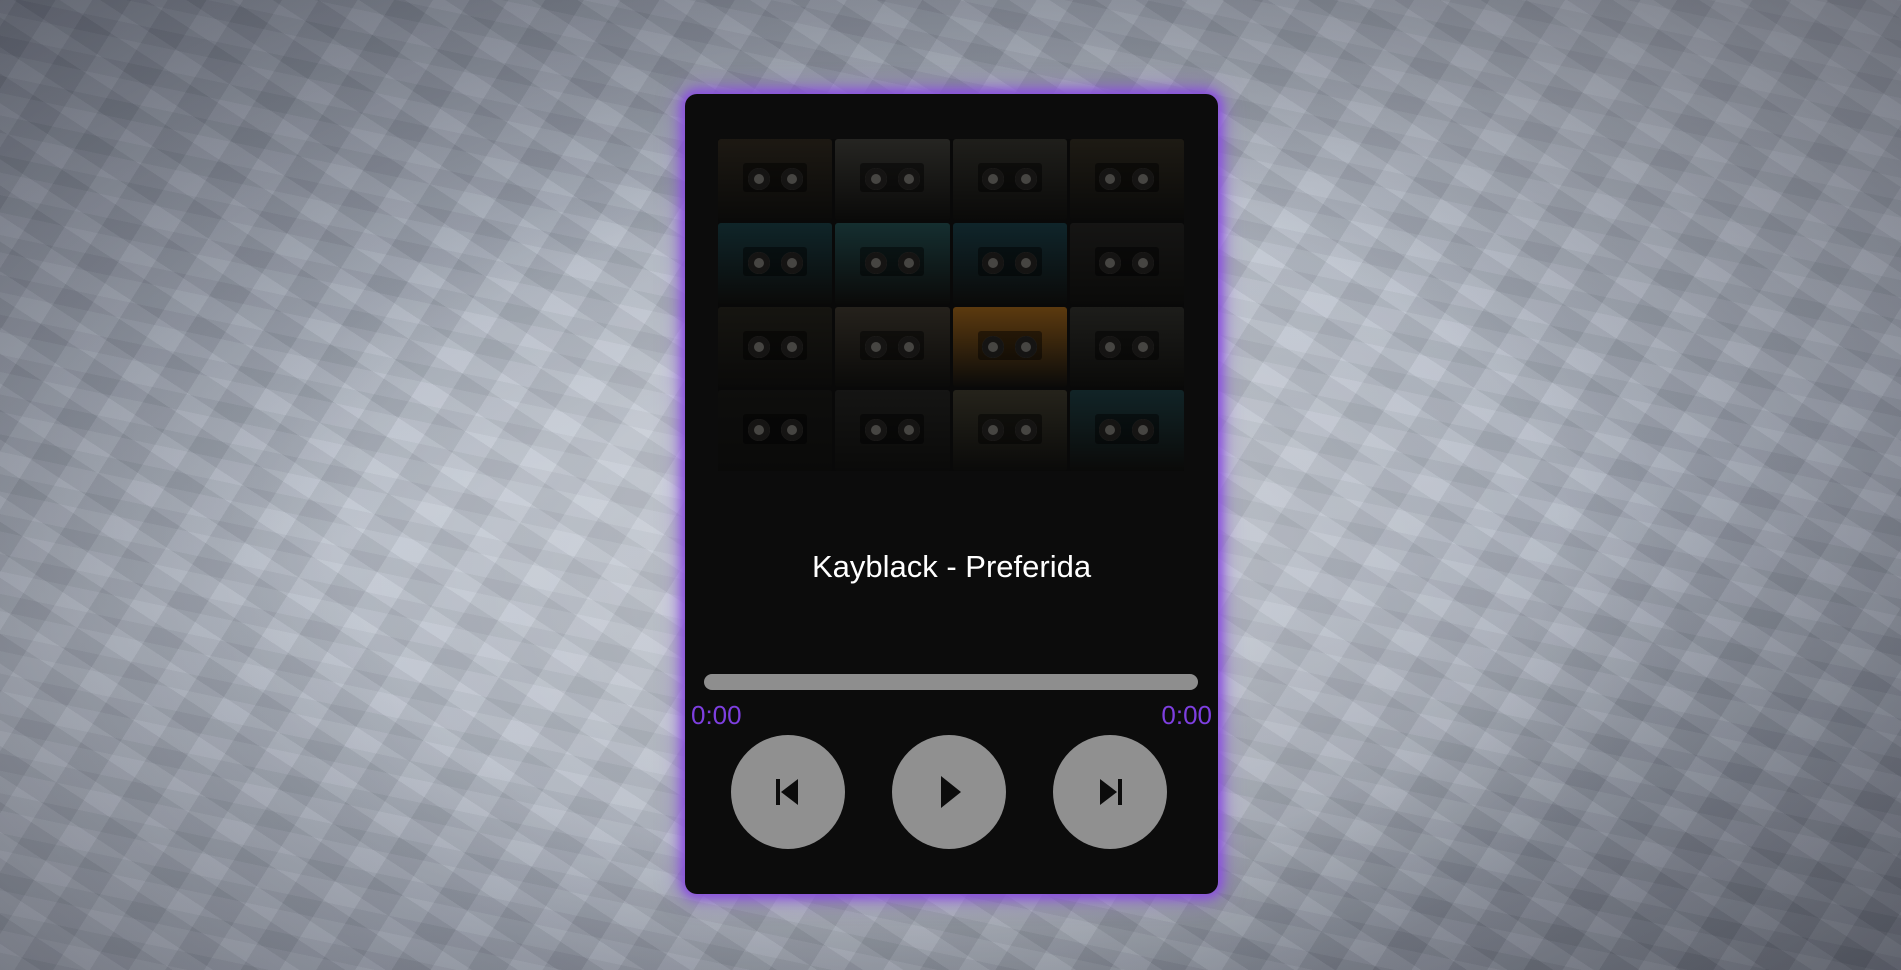 This screenshot has height=970, width=1901. What do you see at coordinates (951, 566) in the screenshot?
I see `song-title: Kayblack - Preferida` at bounding box center [951, 566].